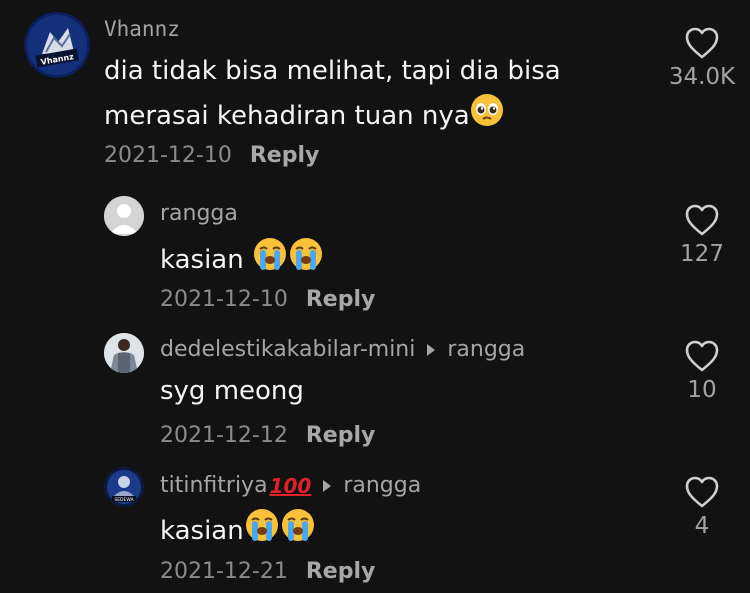  I want to click on pleading-face-emoji, so click(487, 116).